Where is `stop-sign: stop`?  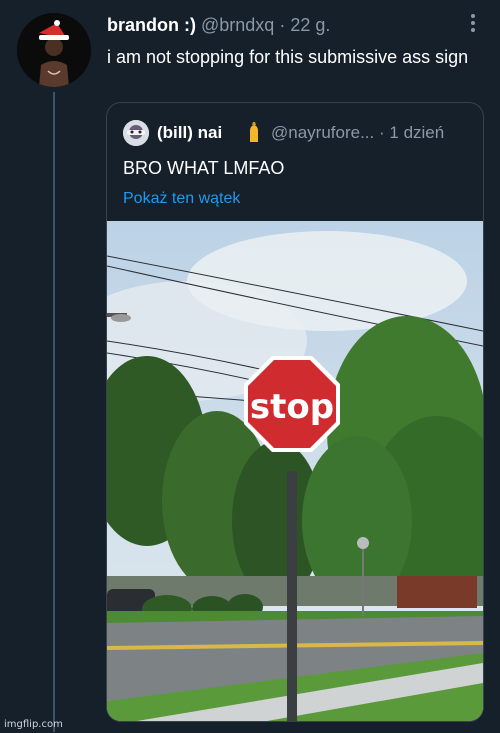 stop-sign: stop is located at coordinates (292, 404).